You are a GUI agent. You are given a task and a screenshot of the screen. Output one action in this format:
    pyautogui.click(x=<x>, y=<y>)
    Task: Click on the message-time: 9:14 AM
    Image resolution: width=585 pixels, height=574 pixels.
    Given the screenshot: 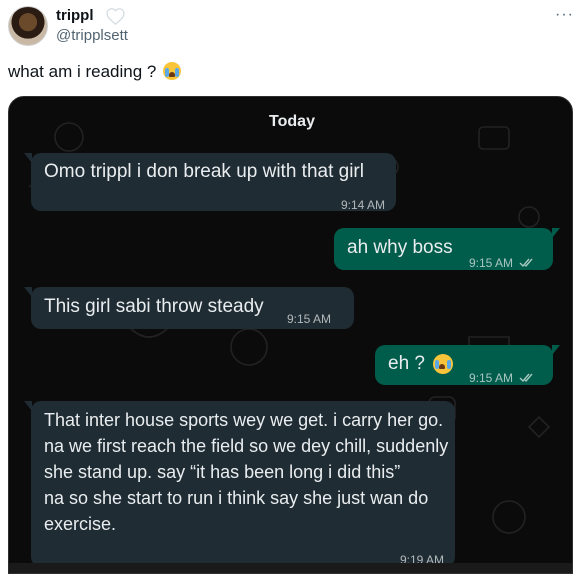 What is the action you would take?
    pyautogui.click(x=362, y=205)
    